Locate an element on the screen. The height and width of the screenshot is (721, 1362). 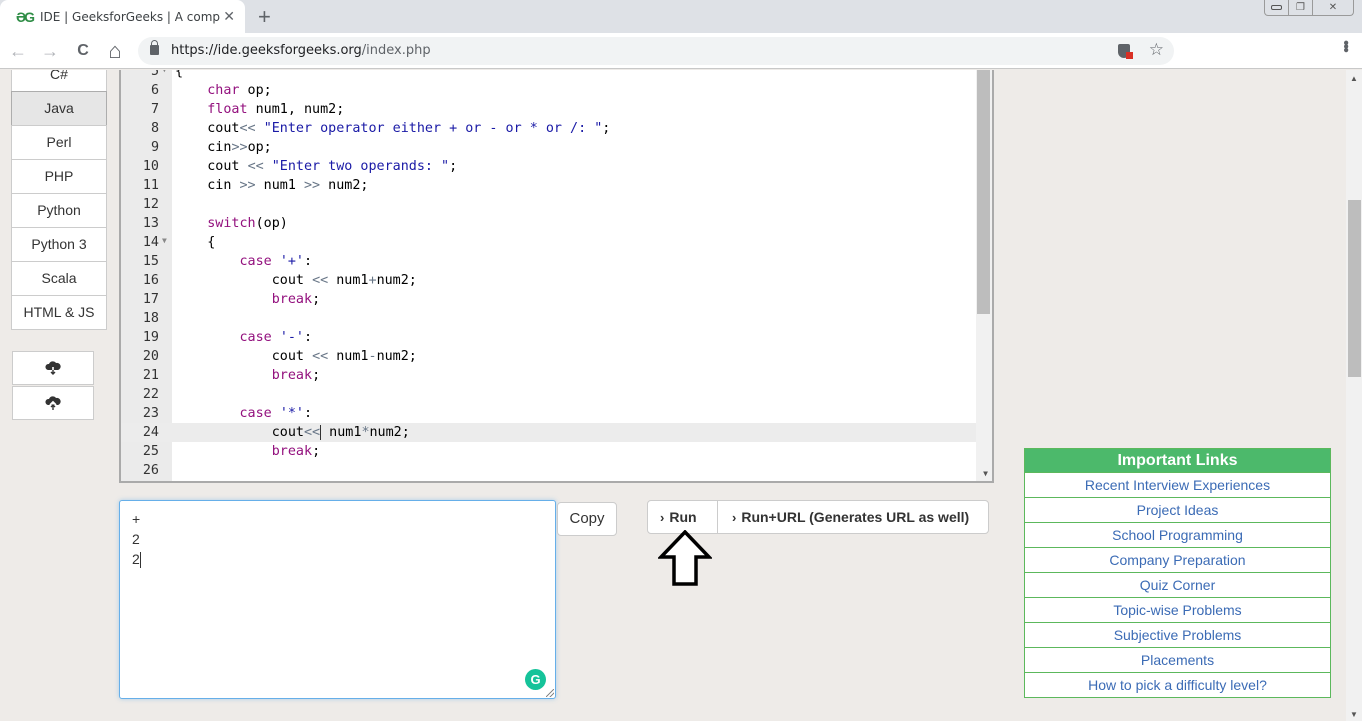
code-text: float num1, num2; is located at coordinates (276, 109).